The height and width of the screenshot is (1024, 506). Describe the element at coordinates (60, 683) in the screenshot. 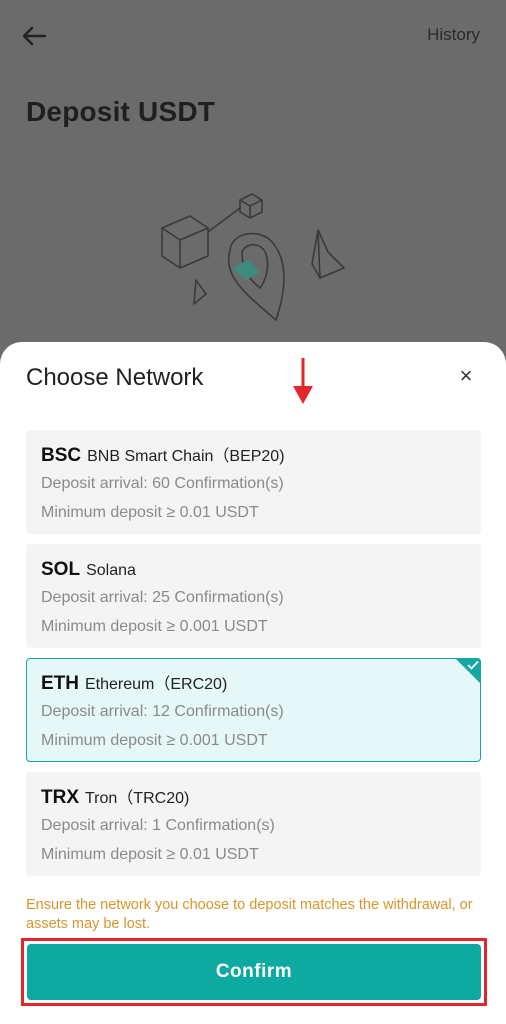

I see `network-code: ETH` at that location.